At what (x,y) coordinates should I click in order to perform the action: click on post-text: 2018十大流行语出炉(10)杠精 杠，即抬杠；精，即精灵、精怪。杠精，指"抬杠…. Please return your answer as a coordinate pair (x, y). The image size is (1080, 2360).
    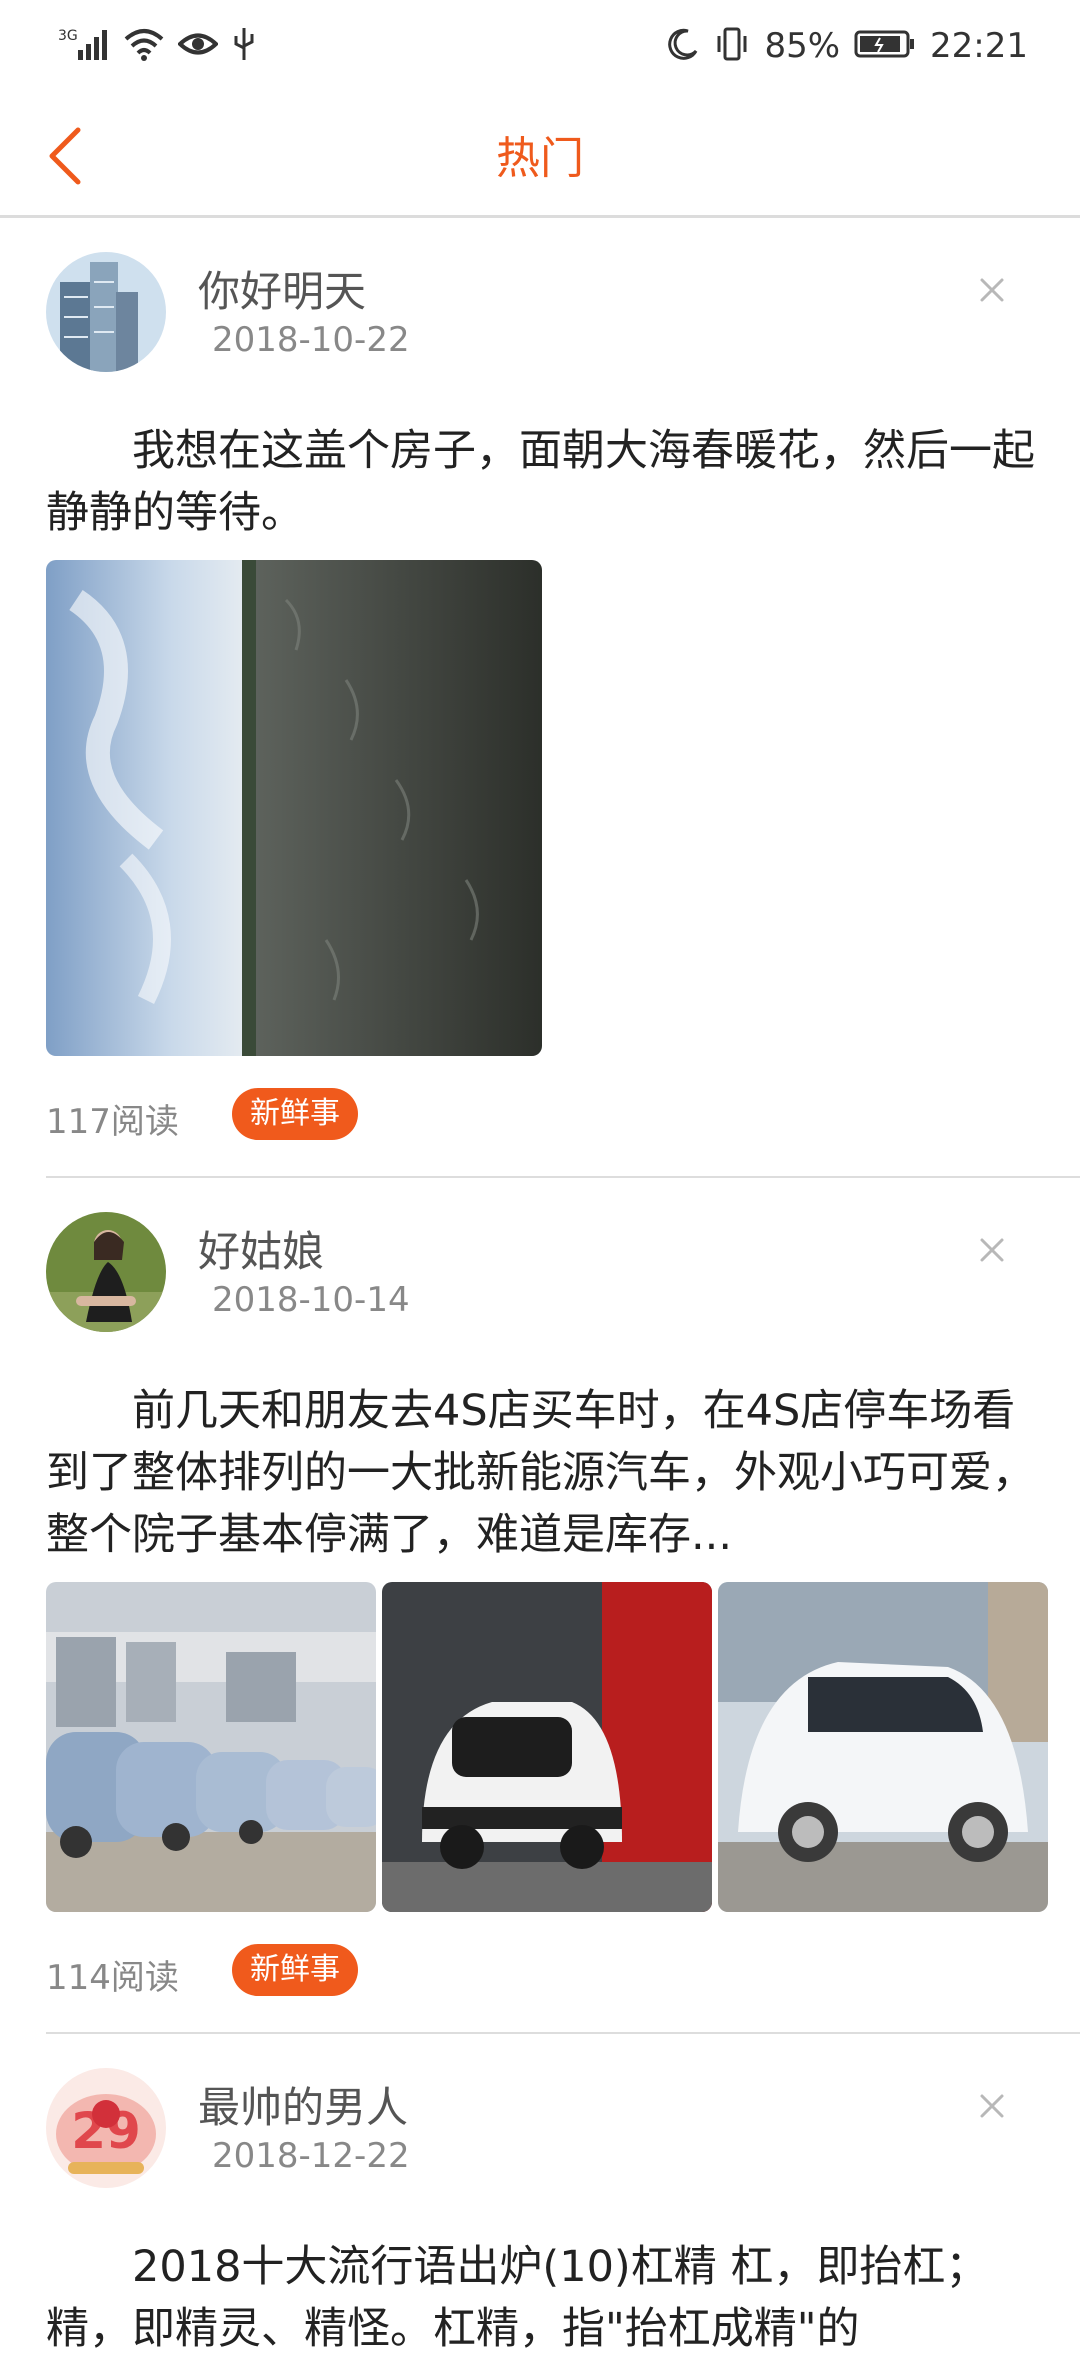
    Looking at the image, I should click on (545, 2298).